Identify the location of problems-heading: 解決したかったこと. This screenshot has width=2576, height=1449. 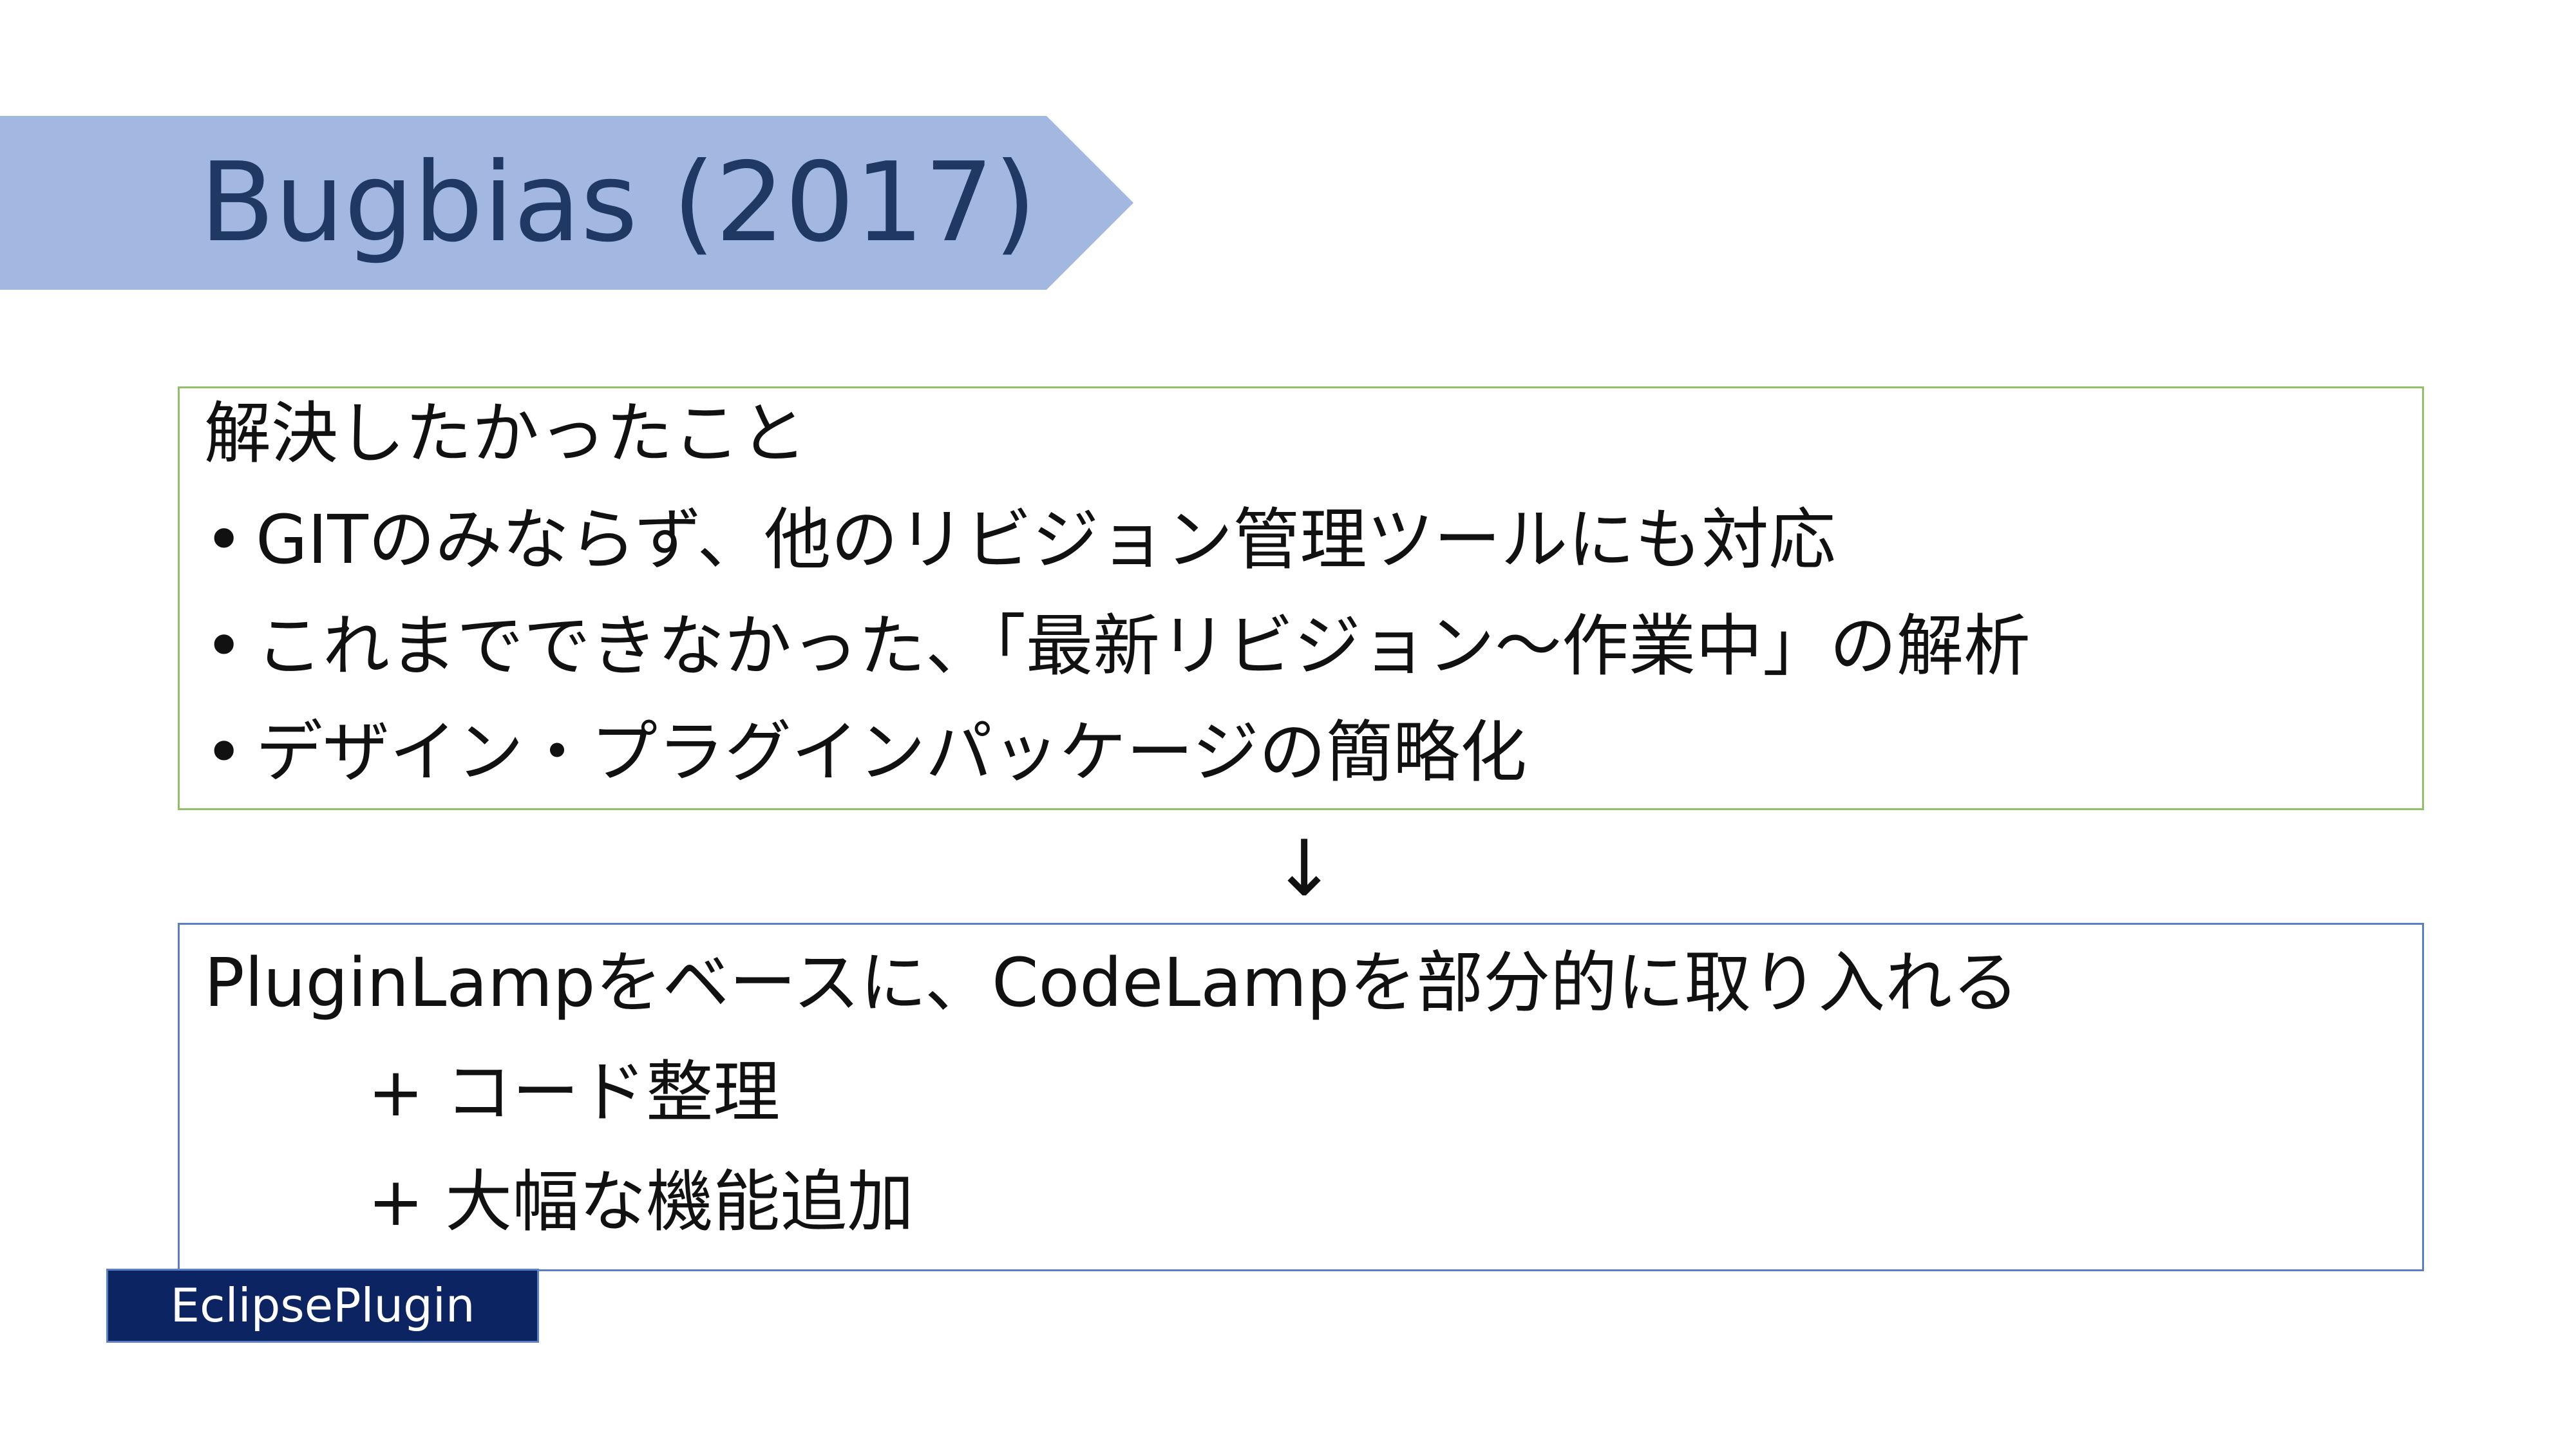
(506, 433).